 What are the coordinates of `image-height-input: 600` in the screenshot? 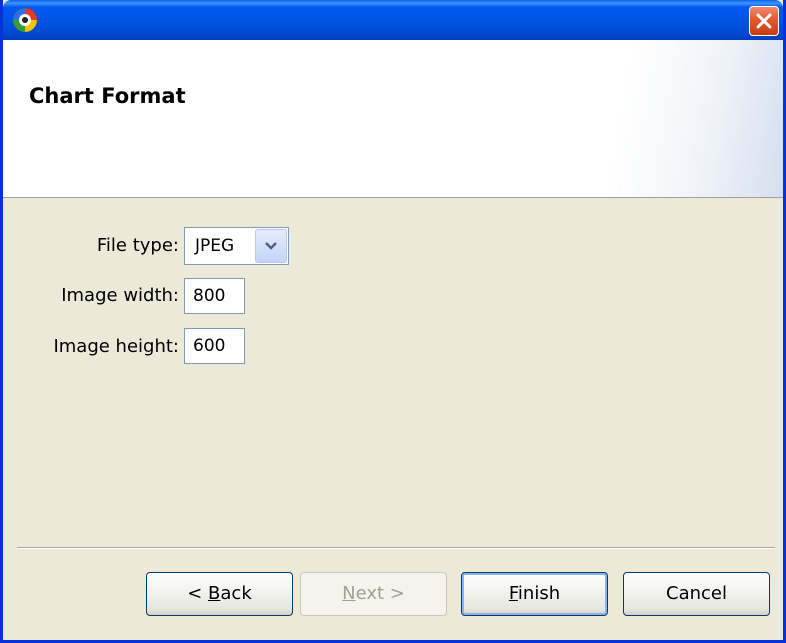 It's located at (214, 346).